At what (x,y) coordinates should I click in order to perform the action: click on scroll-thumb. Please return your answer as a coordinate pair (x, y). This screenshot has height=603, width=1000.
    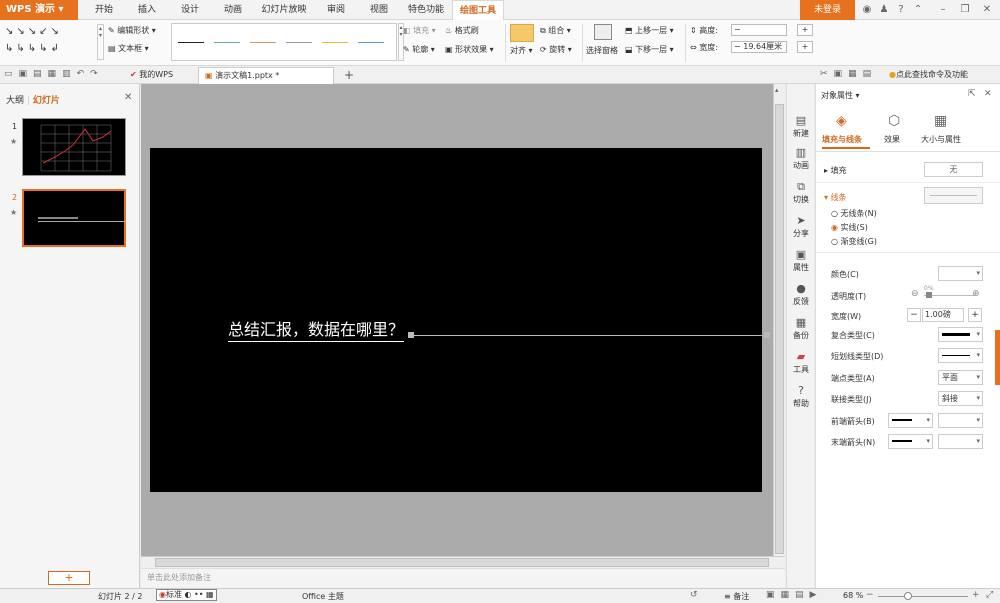
    Looking at the image, I should click on (779, 329).